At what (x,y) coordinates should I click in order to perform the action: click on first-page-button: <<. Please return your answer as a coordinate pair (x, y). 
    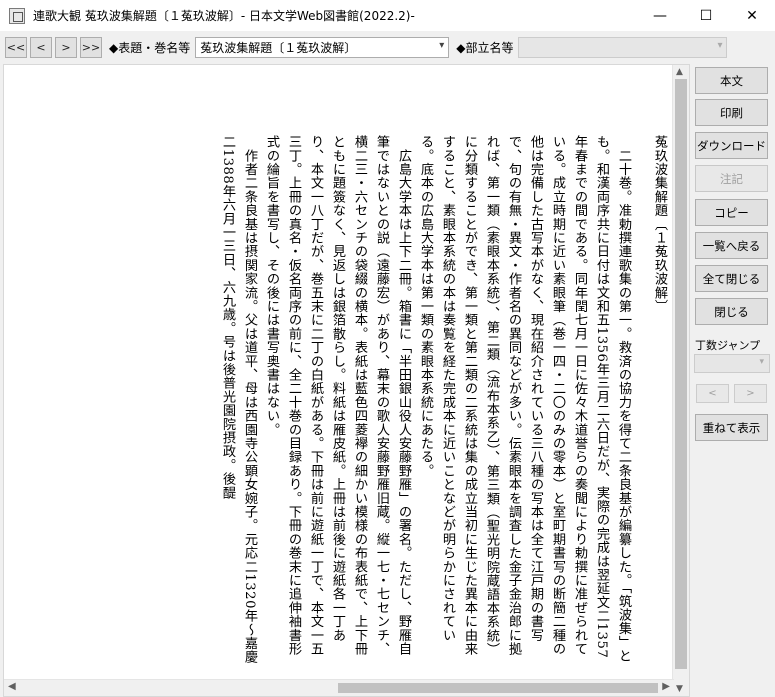
    Looking at the image, I should click on (16, 47).